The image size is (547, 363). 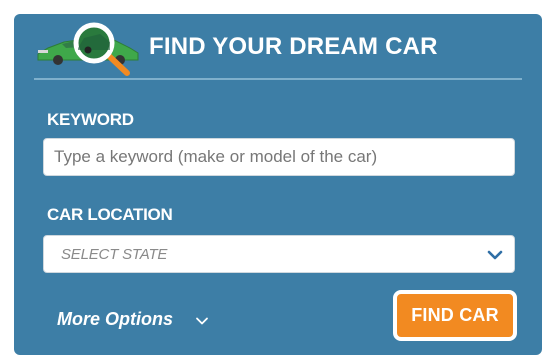 What do you see at coordinates (278, 79) in the screenshot?
I see `header-divider` at bounding box center [278, 79].